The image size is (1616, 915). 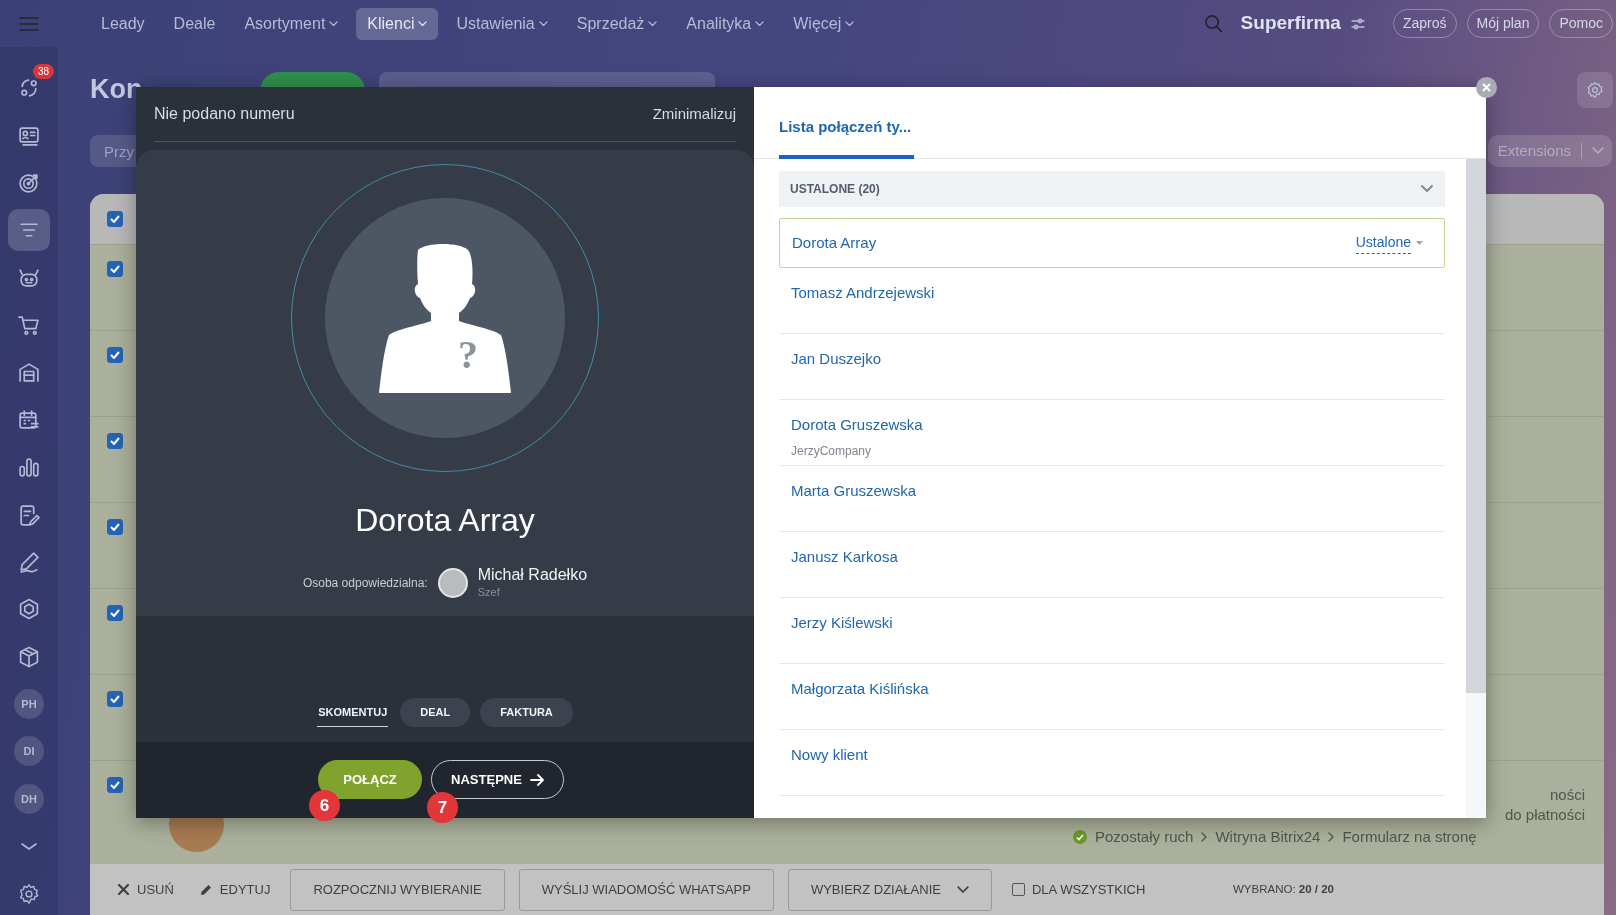 I want to click on action-tab: DEAL, so click(x=435, y=712).